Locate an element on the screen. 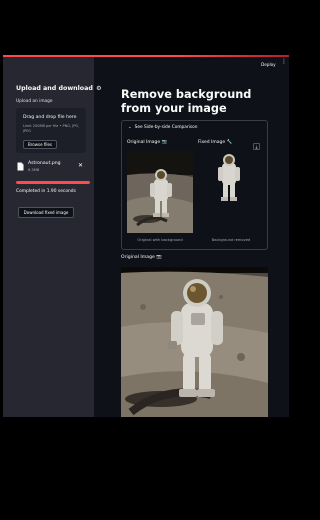  file-name: Astronaut.png is located at coordinates (44, 163).